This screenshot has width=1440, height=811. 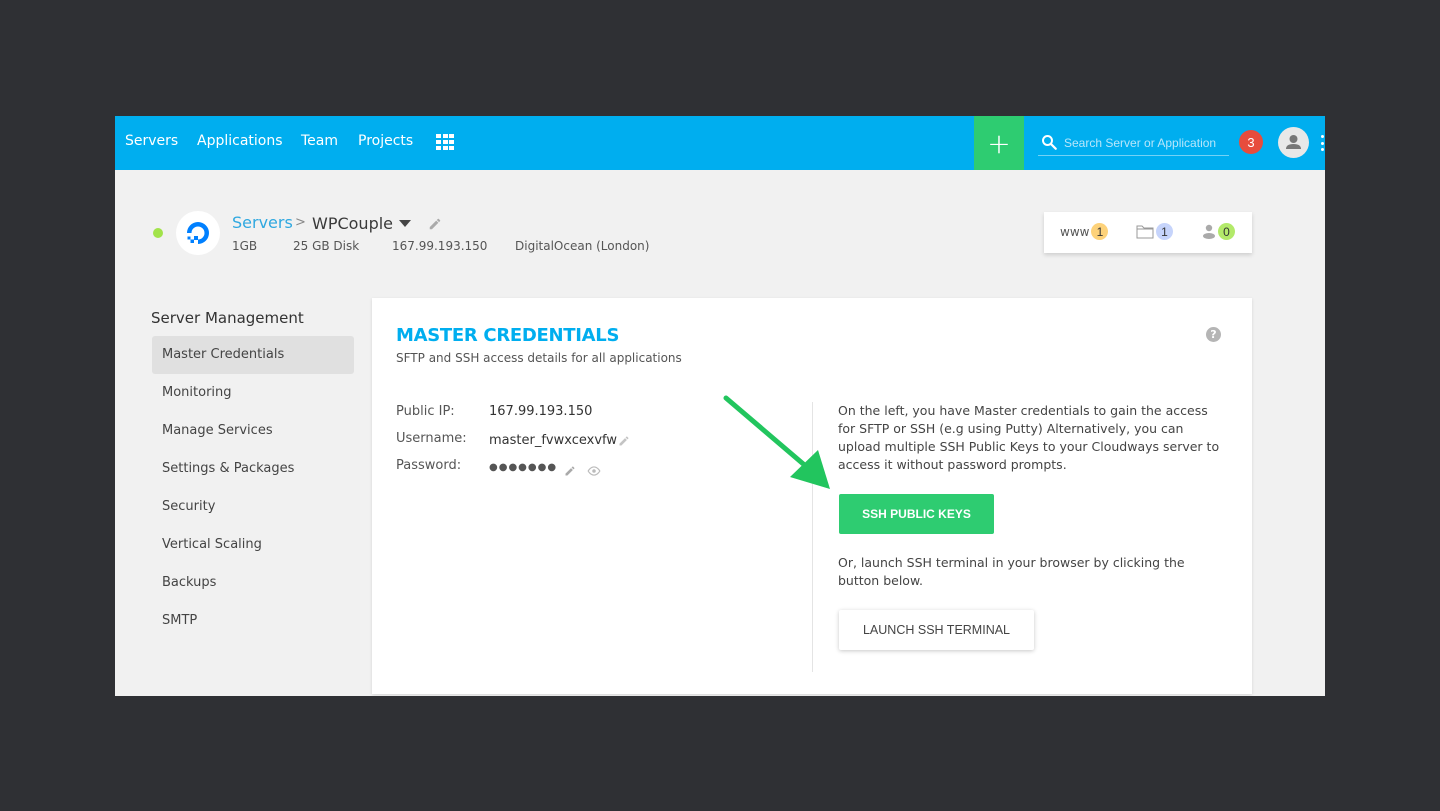 I want to click on users-count: 0, so click(x=1226, y=231).